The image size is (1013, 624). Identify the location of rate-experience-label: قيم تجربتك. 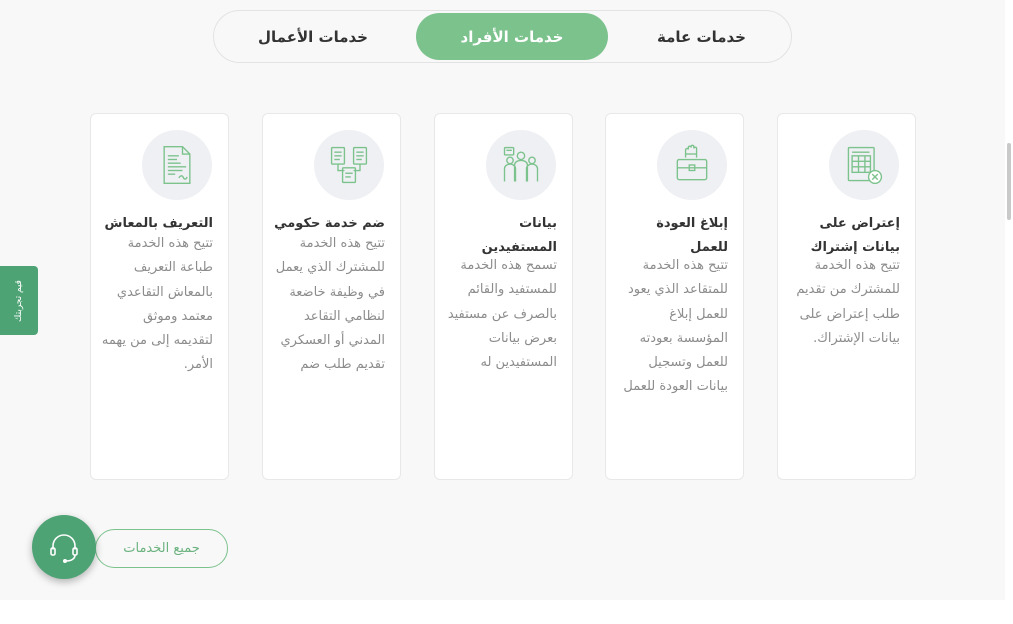
(19, 300).